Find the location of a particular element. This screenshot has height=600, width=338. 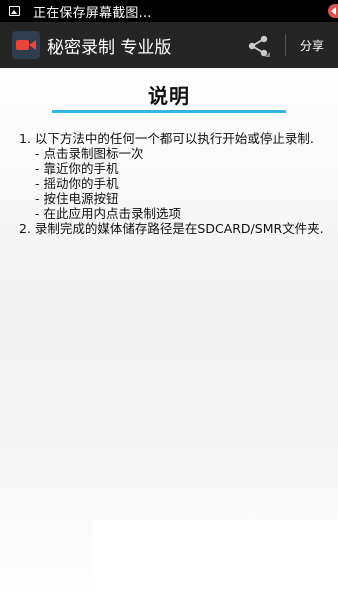

camera-icon is located at coordinates (26, 45).